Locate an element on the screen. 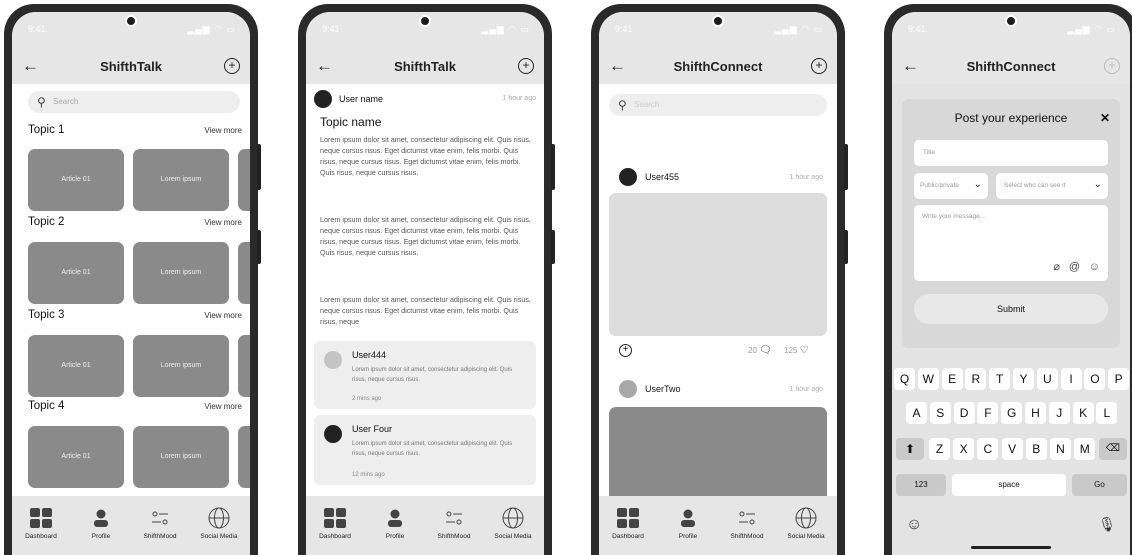 The height and width of the screenshot is (555, 1132). key-u: U is located at coordinates (1047, 379).